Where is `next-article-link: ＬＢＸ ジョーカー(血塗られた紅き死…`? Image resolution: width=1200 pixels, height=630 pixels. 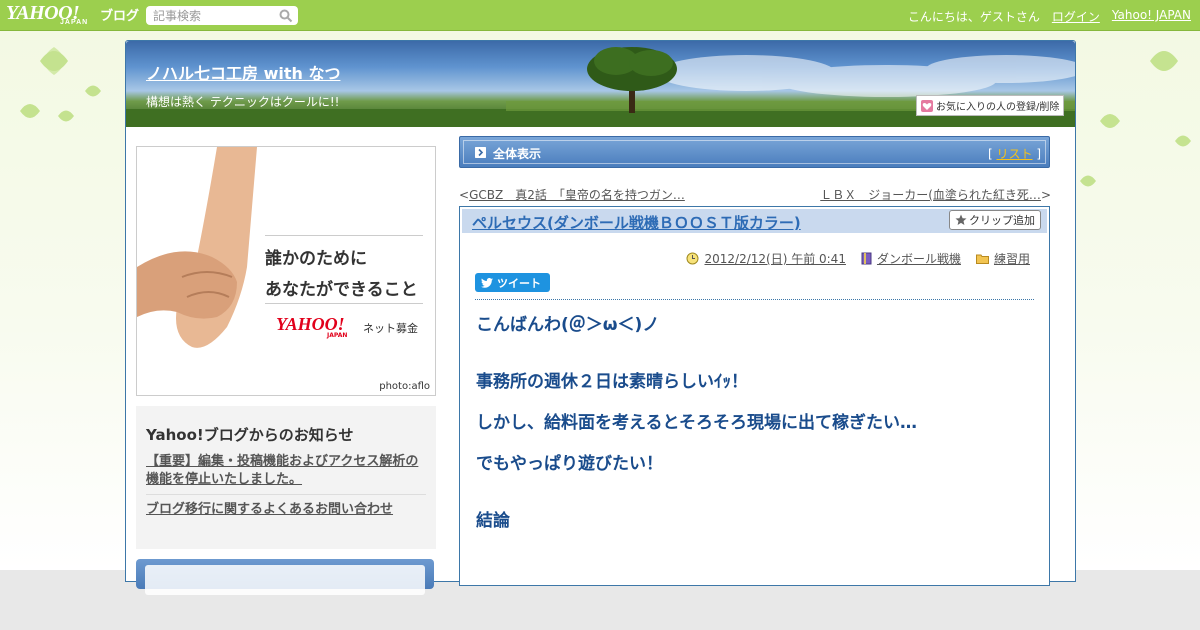 next-article-link: ＬＢＸ ジョーカー(血塗られた紅き死… is located at coordinates (930, 195).